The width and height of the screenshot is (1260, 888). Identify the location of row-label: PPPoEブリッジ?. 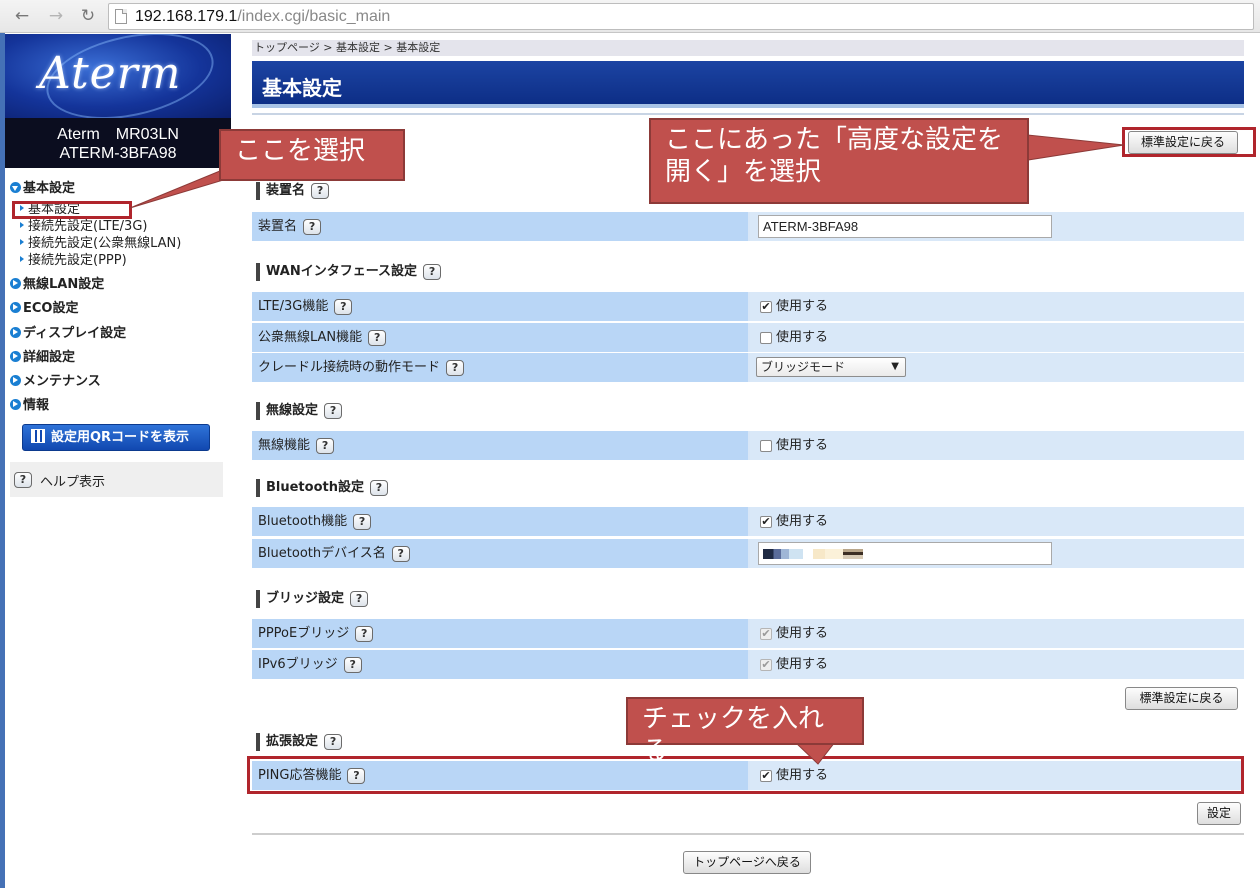
(500, 633).